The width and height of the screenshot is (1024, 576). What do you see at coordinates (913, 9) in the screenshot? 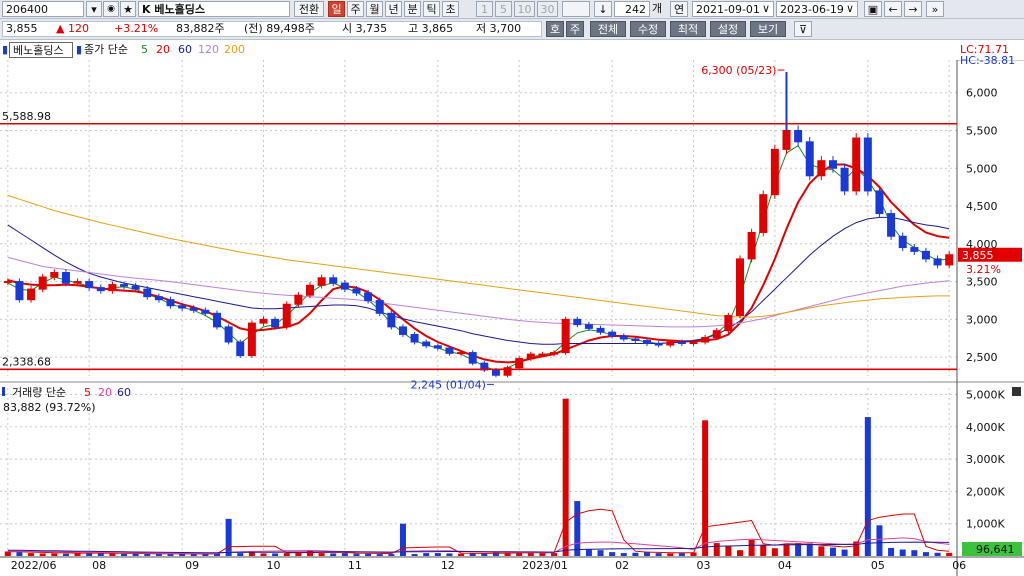
I see `arrow-right-icon: →` at bounding box center [913, 9].